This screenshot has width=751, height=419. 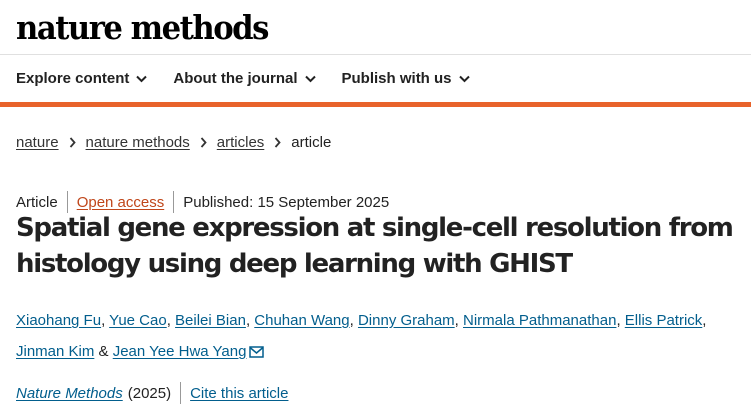 I want to click on breadcrumb-current: article, so click(x=311, y=142).